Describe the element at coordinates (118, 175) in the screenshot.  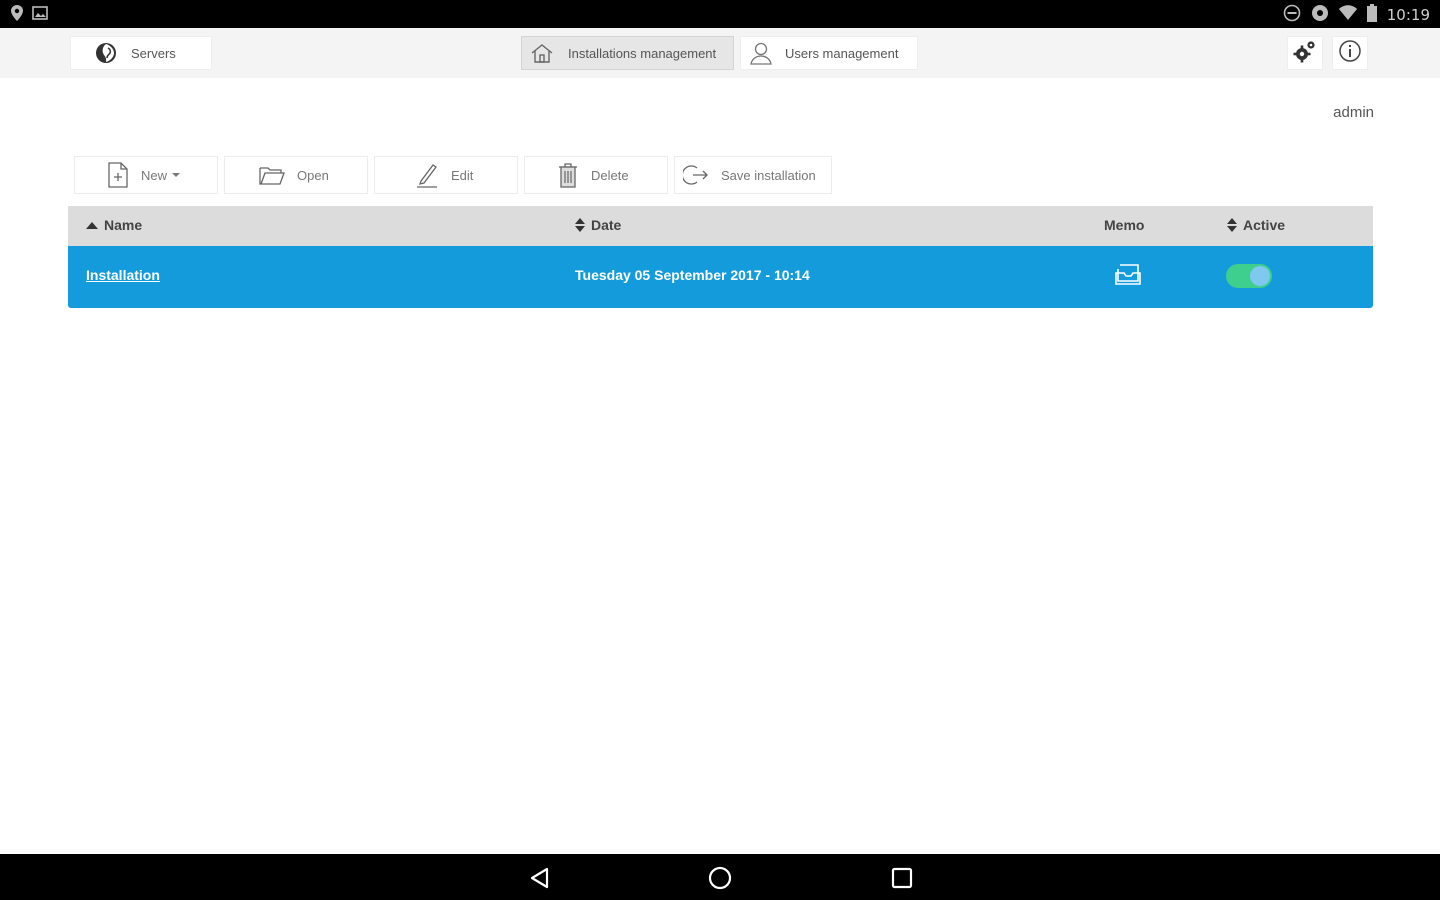
I see `new-document-icon` at that location.